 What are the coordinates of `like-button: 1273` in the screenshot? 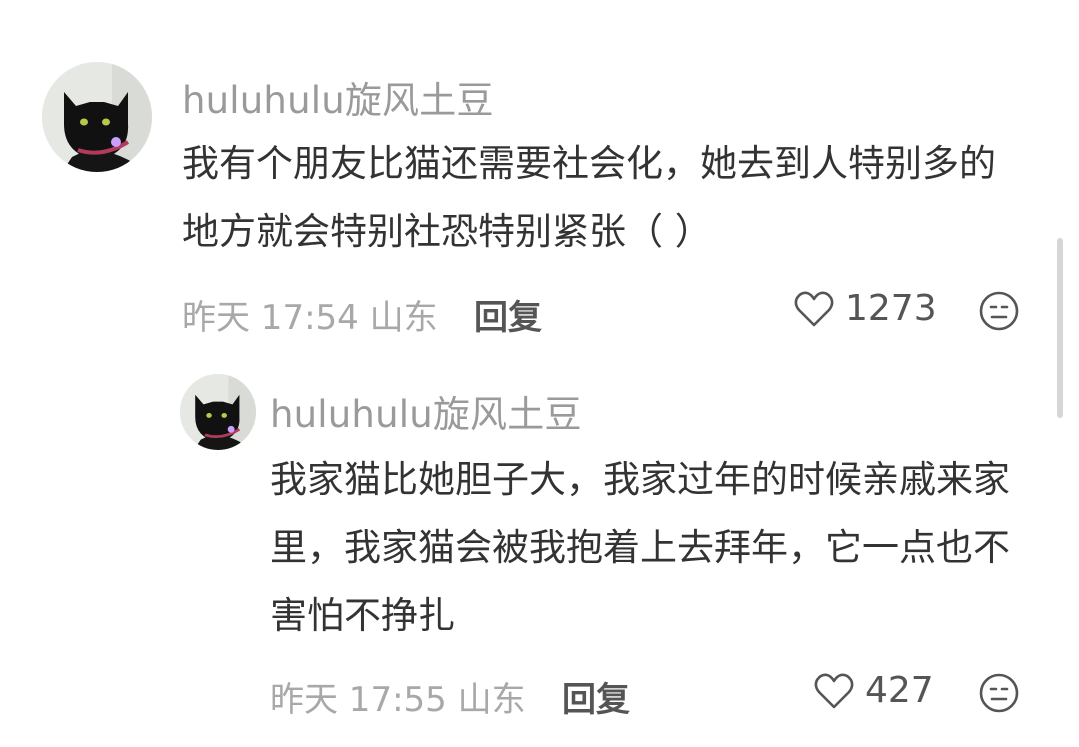 It's located at (865, 308).